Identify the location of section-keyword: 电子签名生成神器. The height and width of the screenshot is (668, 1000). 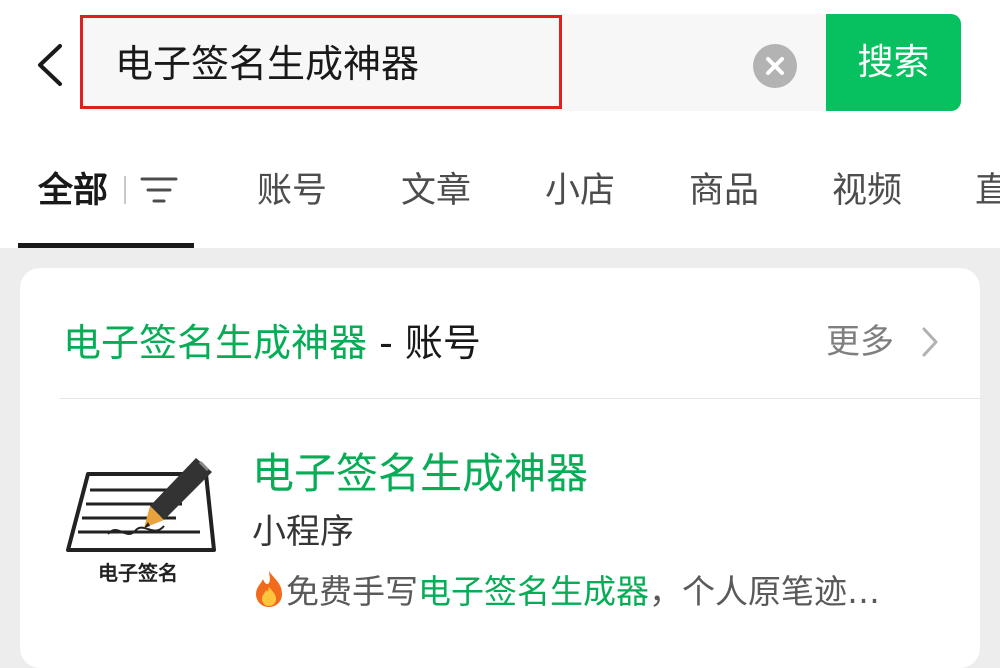
(215, 343).